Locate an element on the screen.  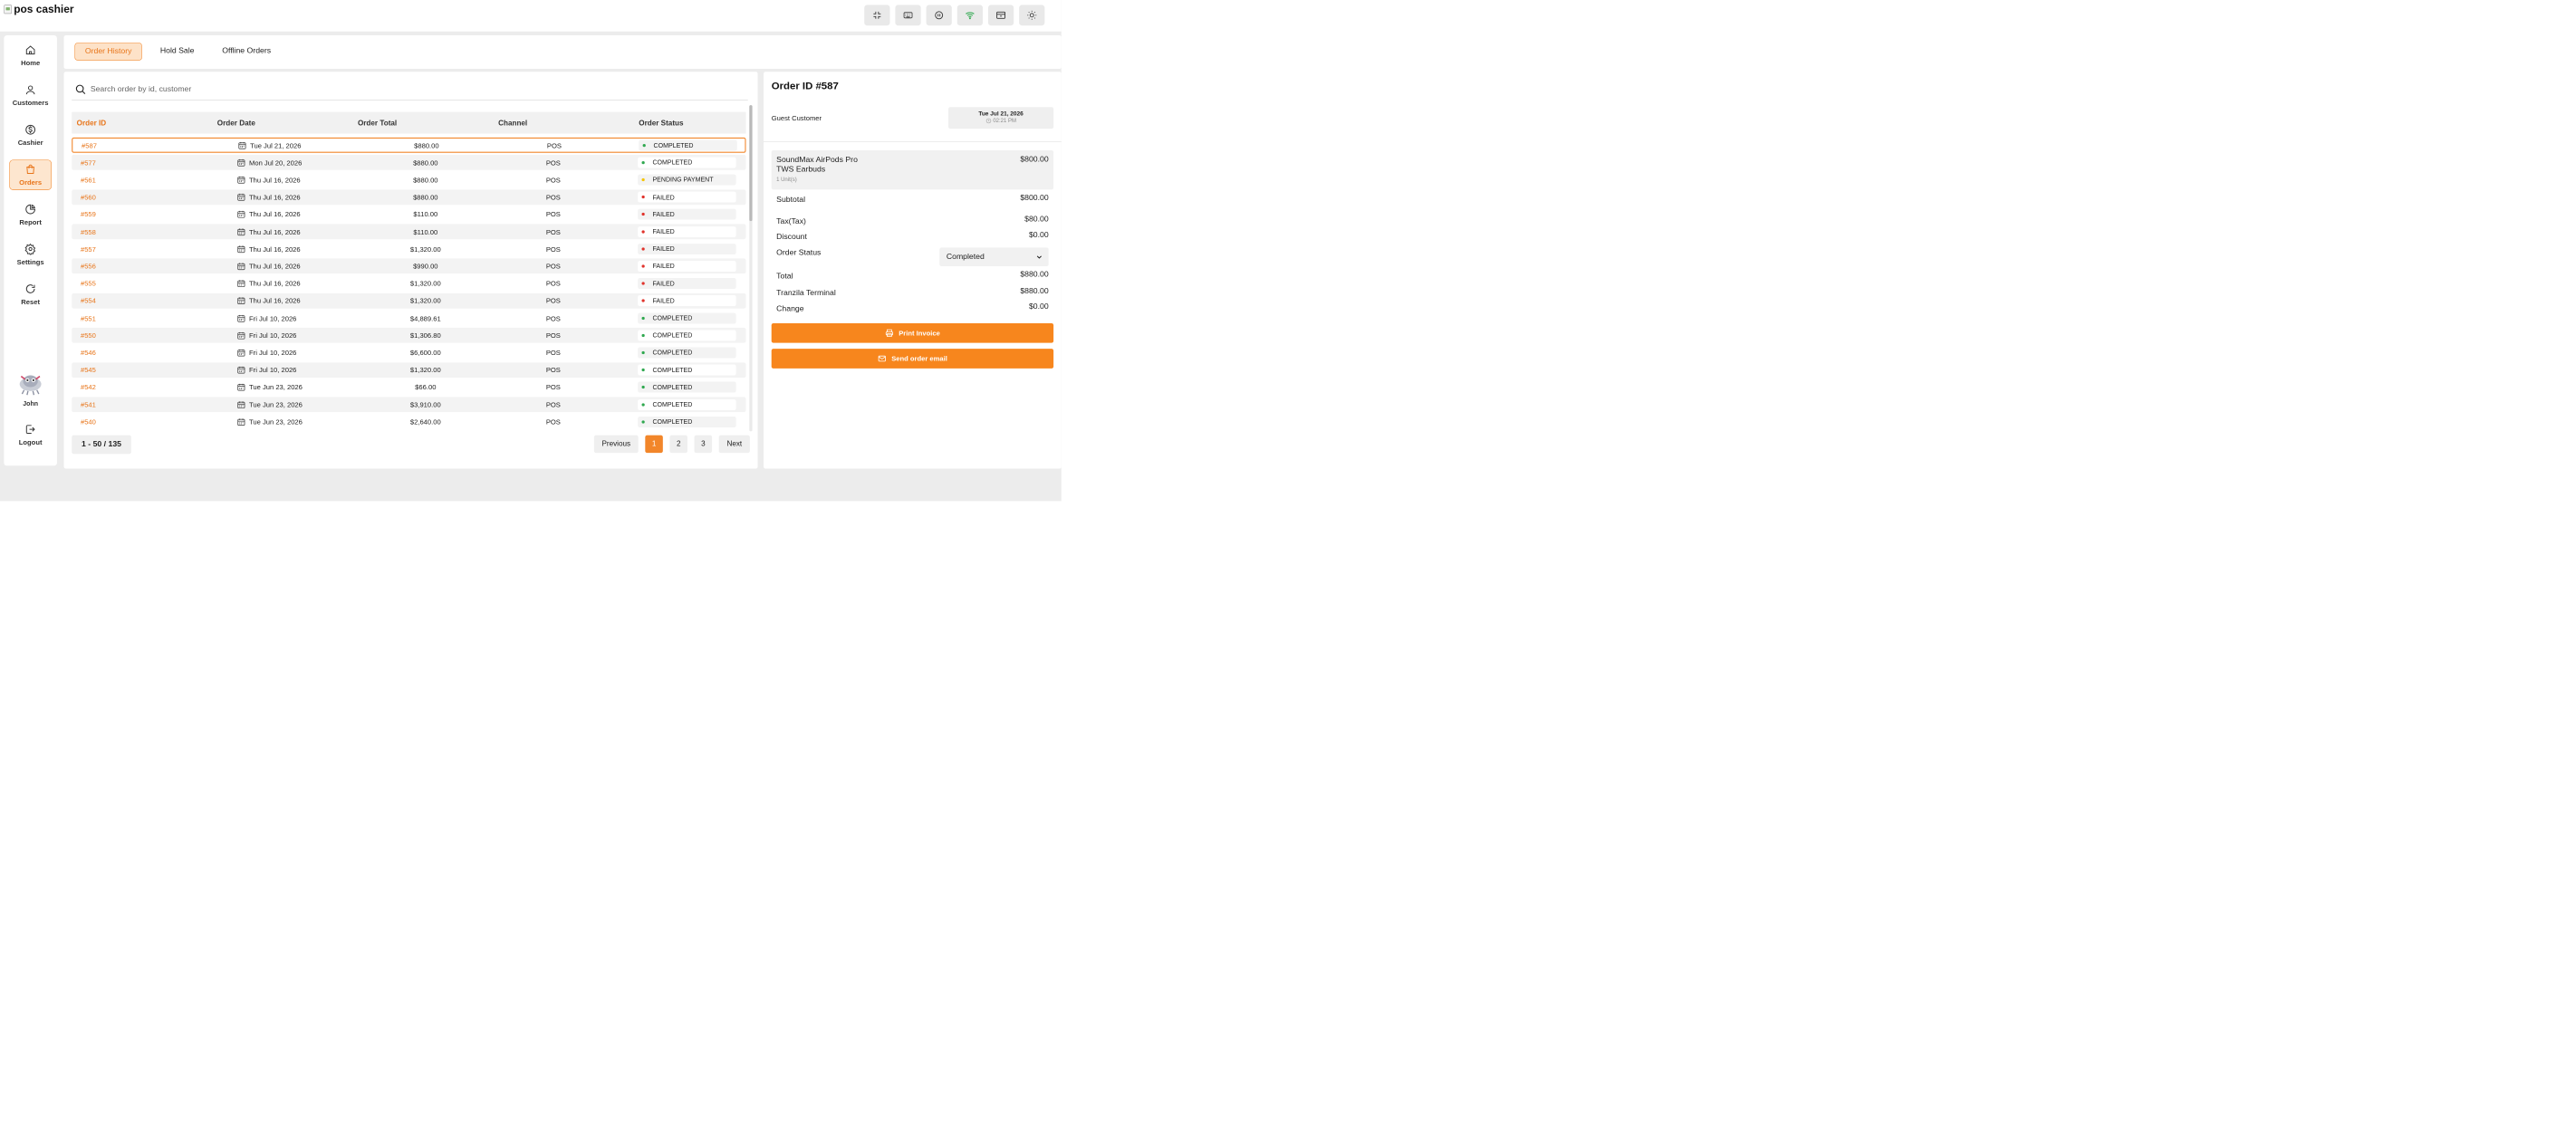
order-date-text: Thu Jul 16, 2026 is located at coordinates (275, 249).